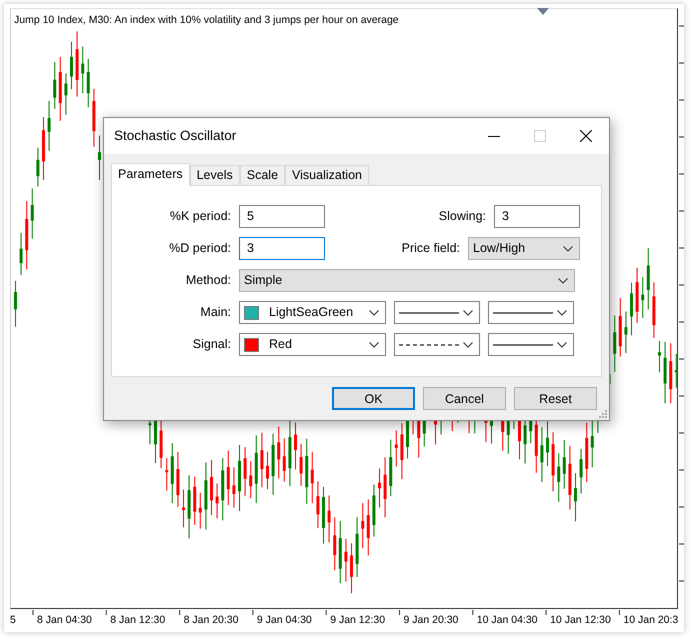  I want to click on field-label: Main:, so click(215, 313).